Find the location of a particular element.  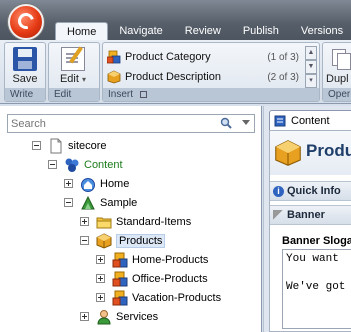

item-header: Produ is located at coordinates (310, 153).